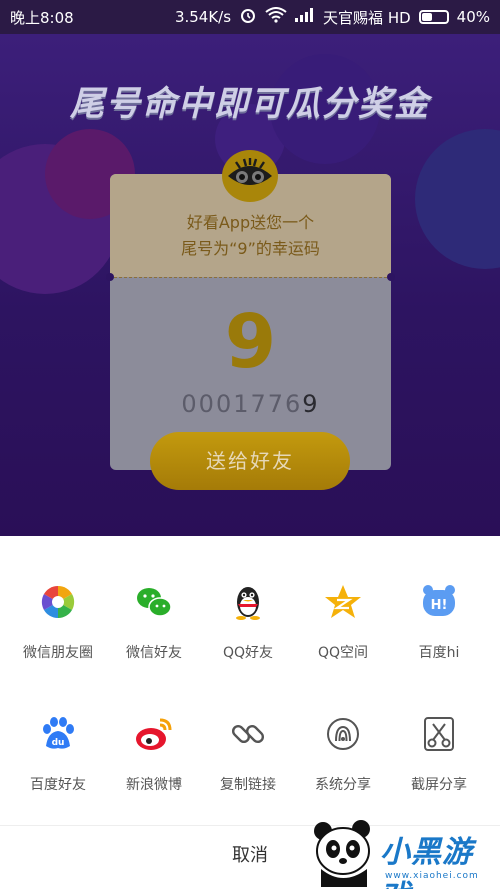 This screenshot has height=889, width=500. Describe the element at coordinates (154, 785) in the screenshot. I see `share-label: 新浪微博` at that location.